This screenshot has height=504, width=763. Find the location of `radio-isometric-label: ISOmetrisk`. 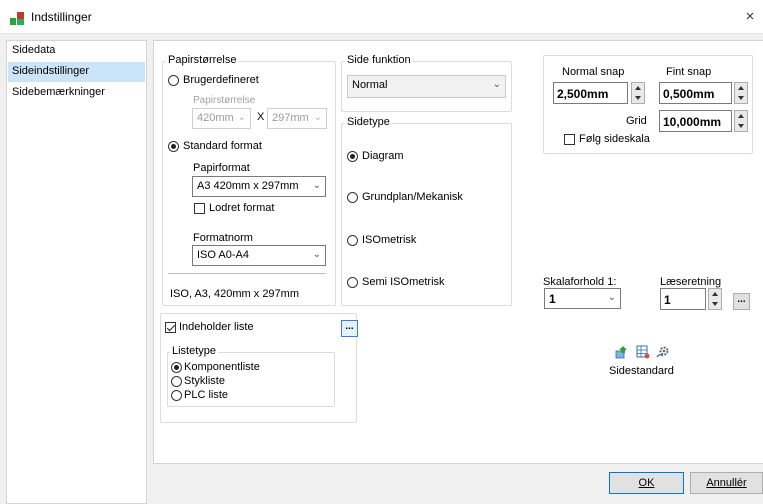

radio-isometric-label: ISOmetrisk is located at coordinates (389, 240).